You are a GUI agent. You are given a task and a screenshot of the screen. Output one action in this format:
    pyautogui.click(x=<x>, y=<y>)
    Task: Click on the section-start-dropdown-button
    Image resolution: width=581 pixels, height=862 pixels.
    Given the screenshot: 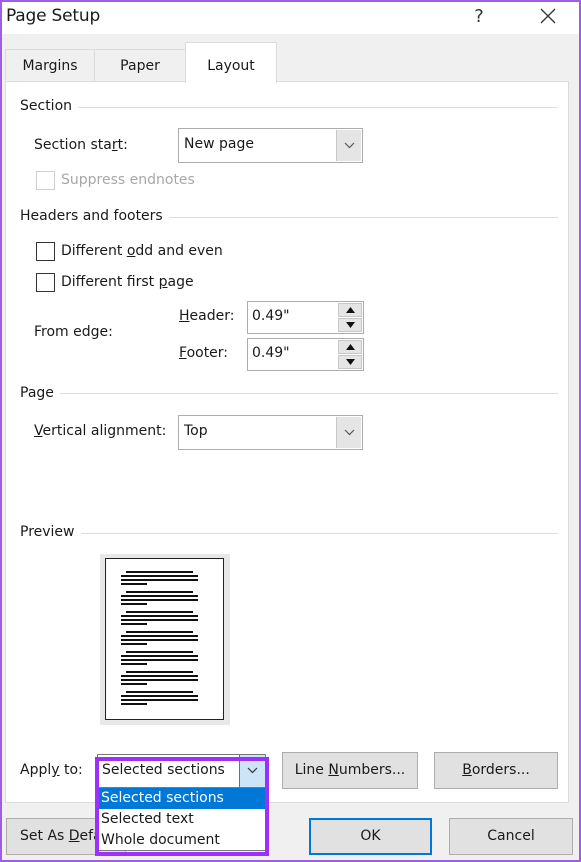 What is the action you would take?
    pyautogui.click(x=348, y=145)
    